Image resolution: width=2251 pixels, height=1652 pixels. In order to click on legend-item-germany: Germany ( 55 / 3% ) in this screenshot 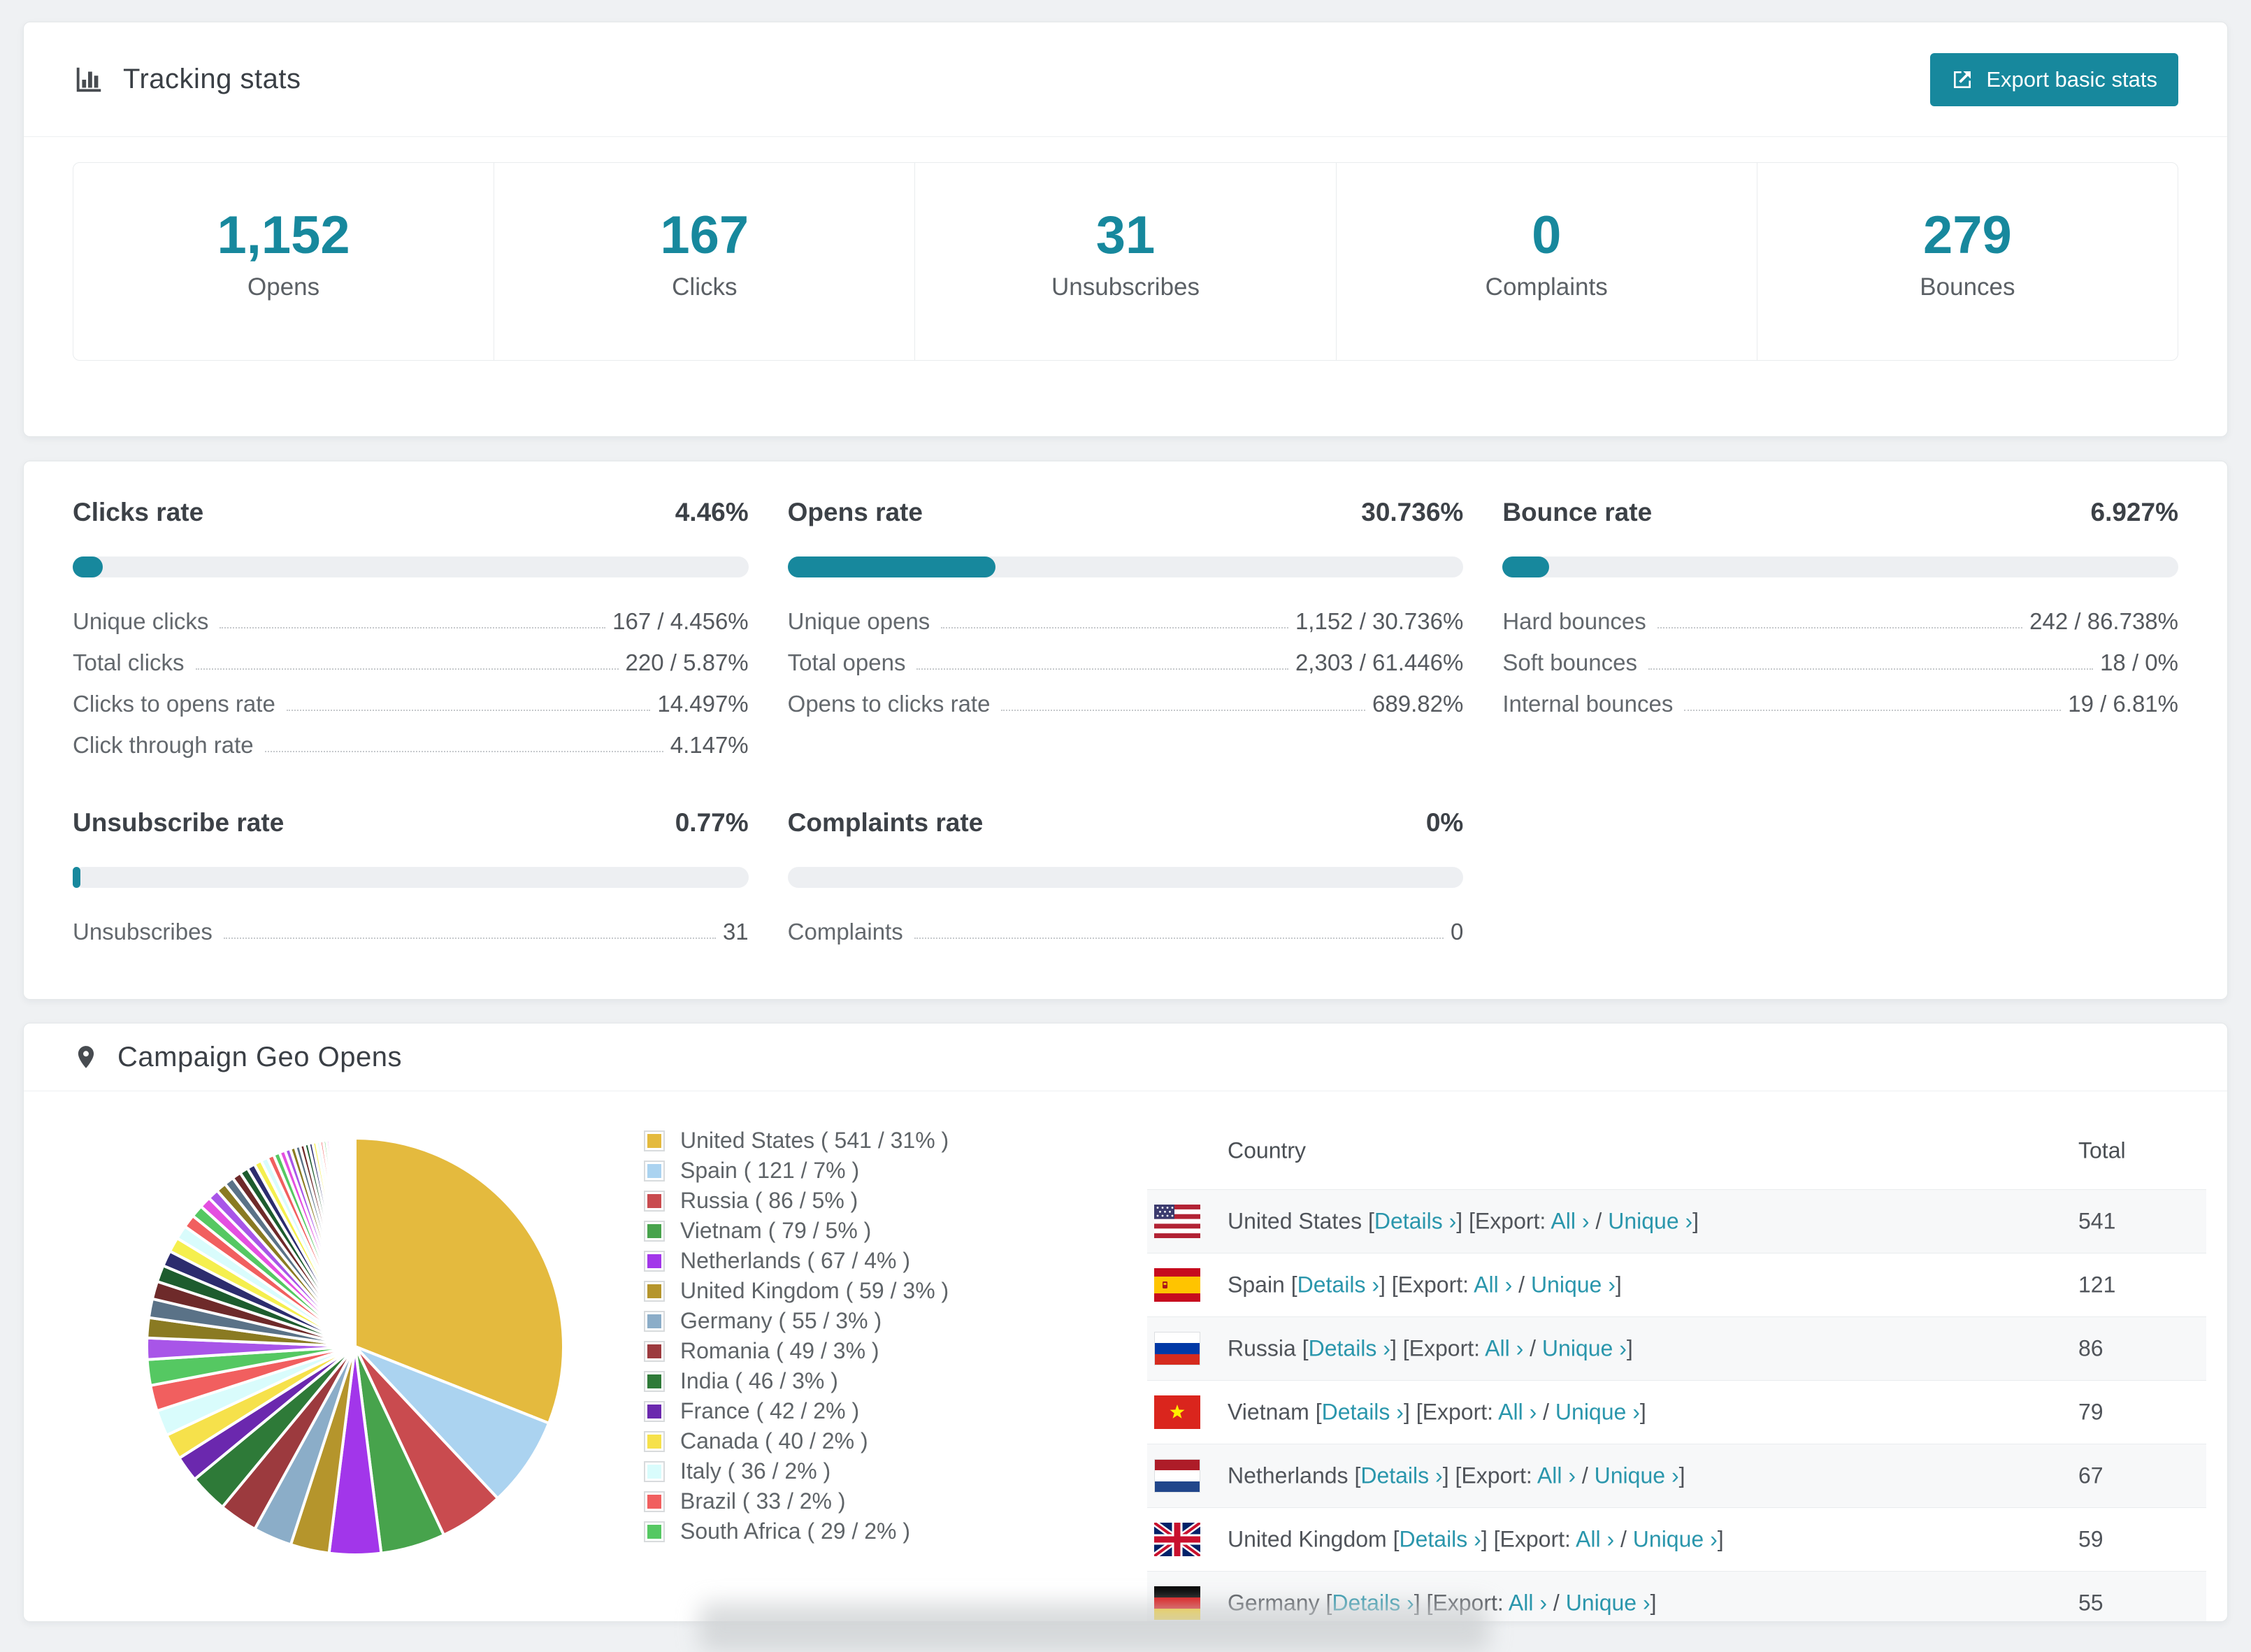, I will do `click(796, 1321)`.